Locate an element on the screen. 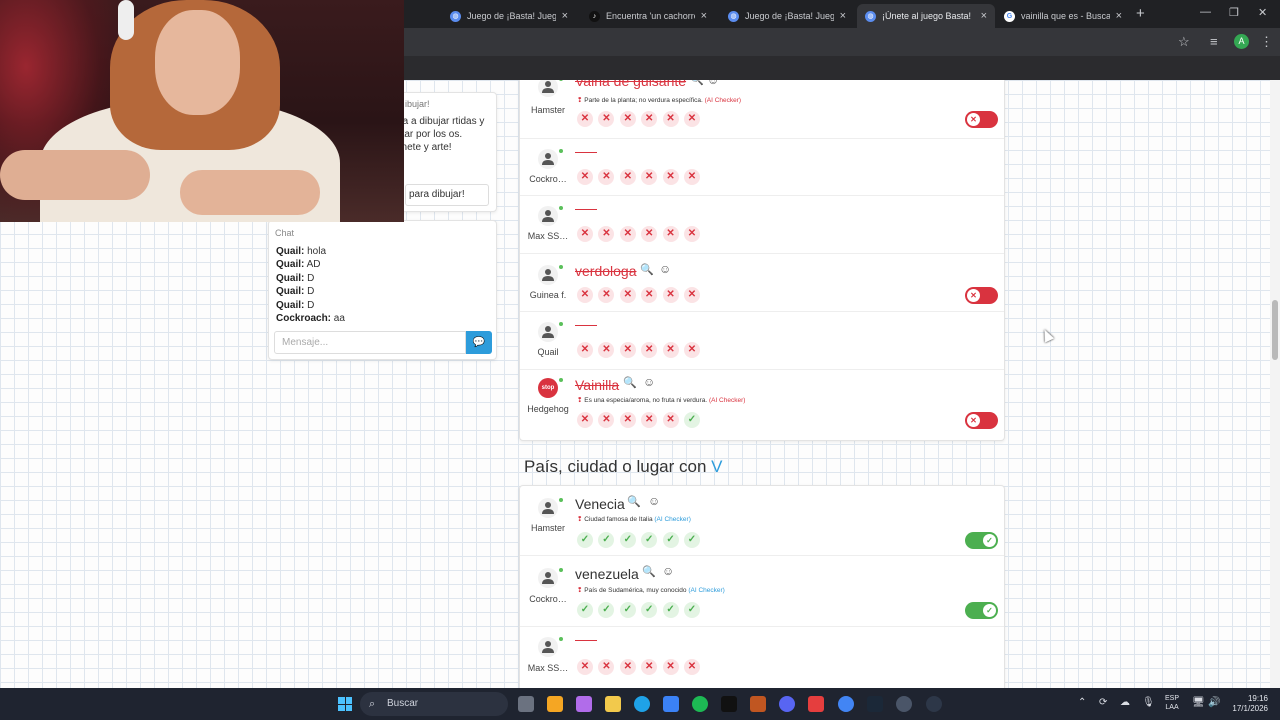 The width and height of the screenshot is (1280, 720). windows-start-icon is located at coordinates (345, 704).